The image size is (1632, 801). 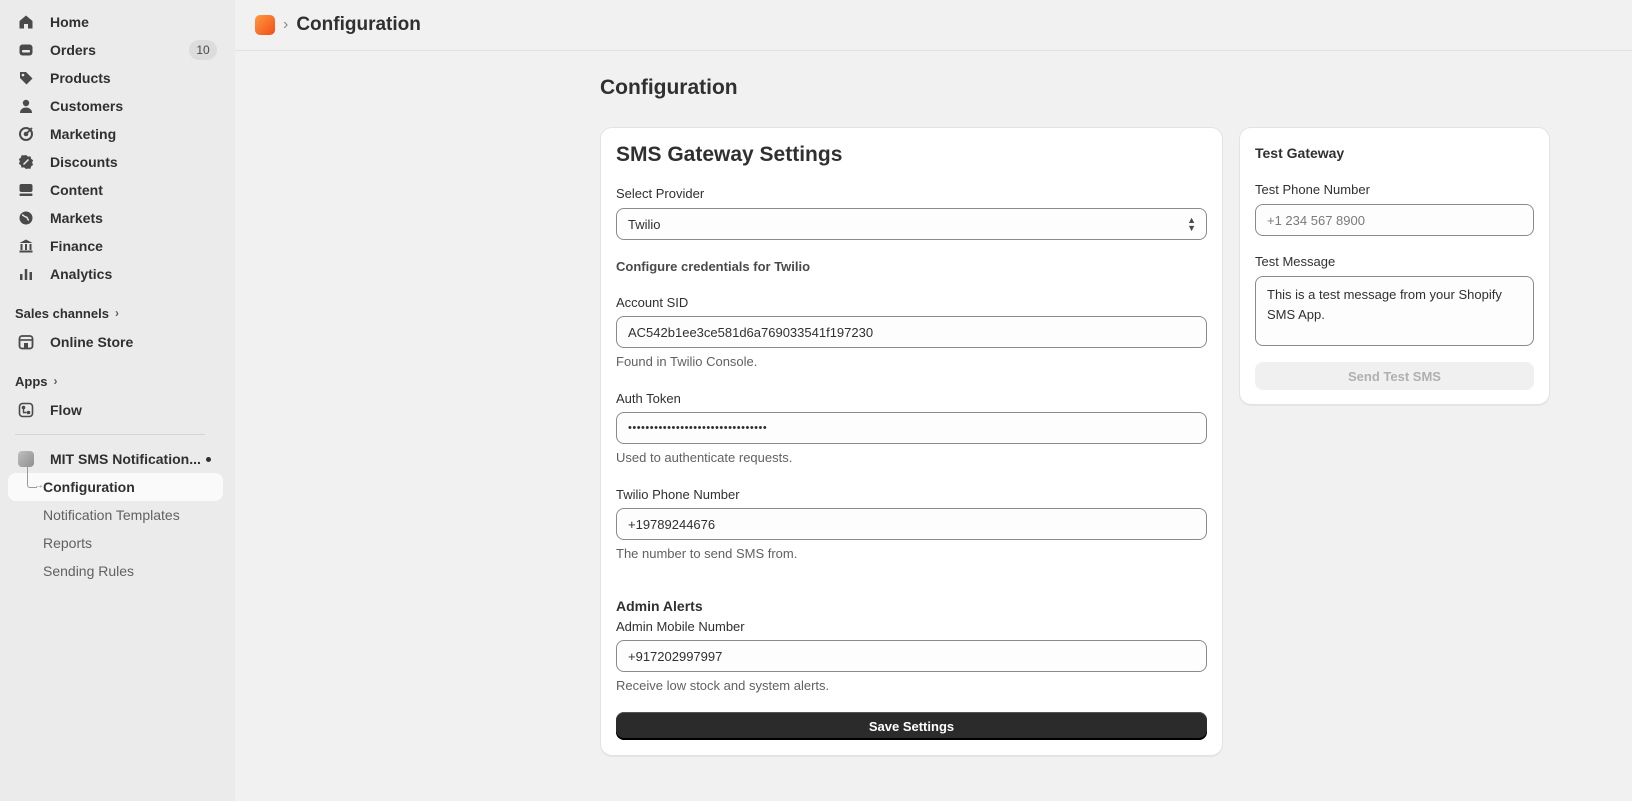 What do you see at coordinates (115, 410) in the screenshot?
I see `nav-item-flow: Flow` at bounding box center [115, 410].